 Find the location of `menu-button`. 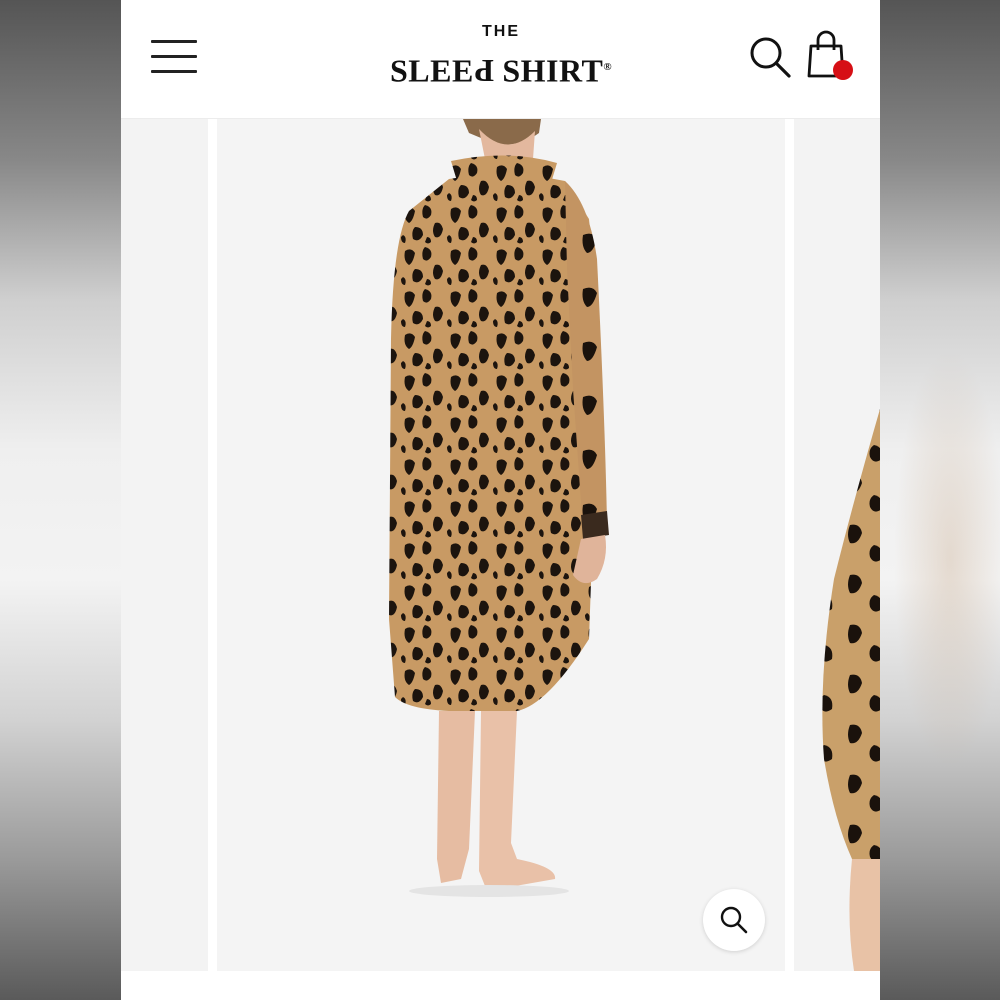

menu-button is located at coordinates (174, 57).